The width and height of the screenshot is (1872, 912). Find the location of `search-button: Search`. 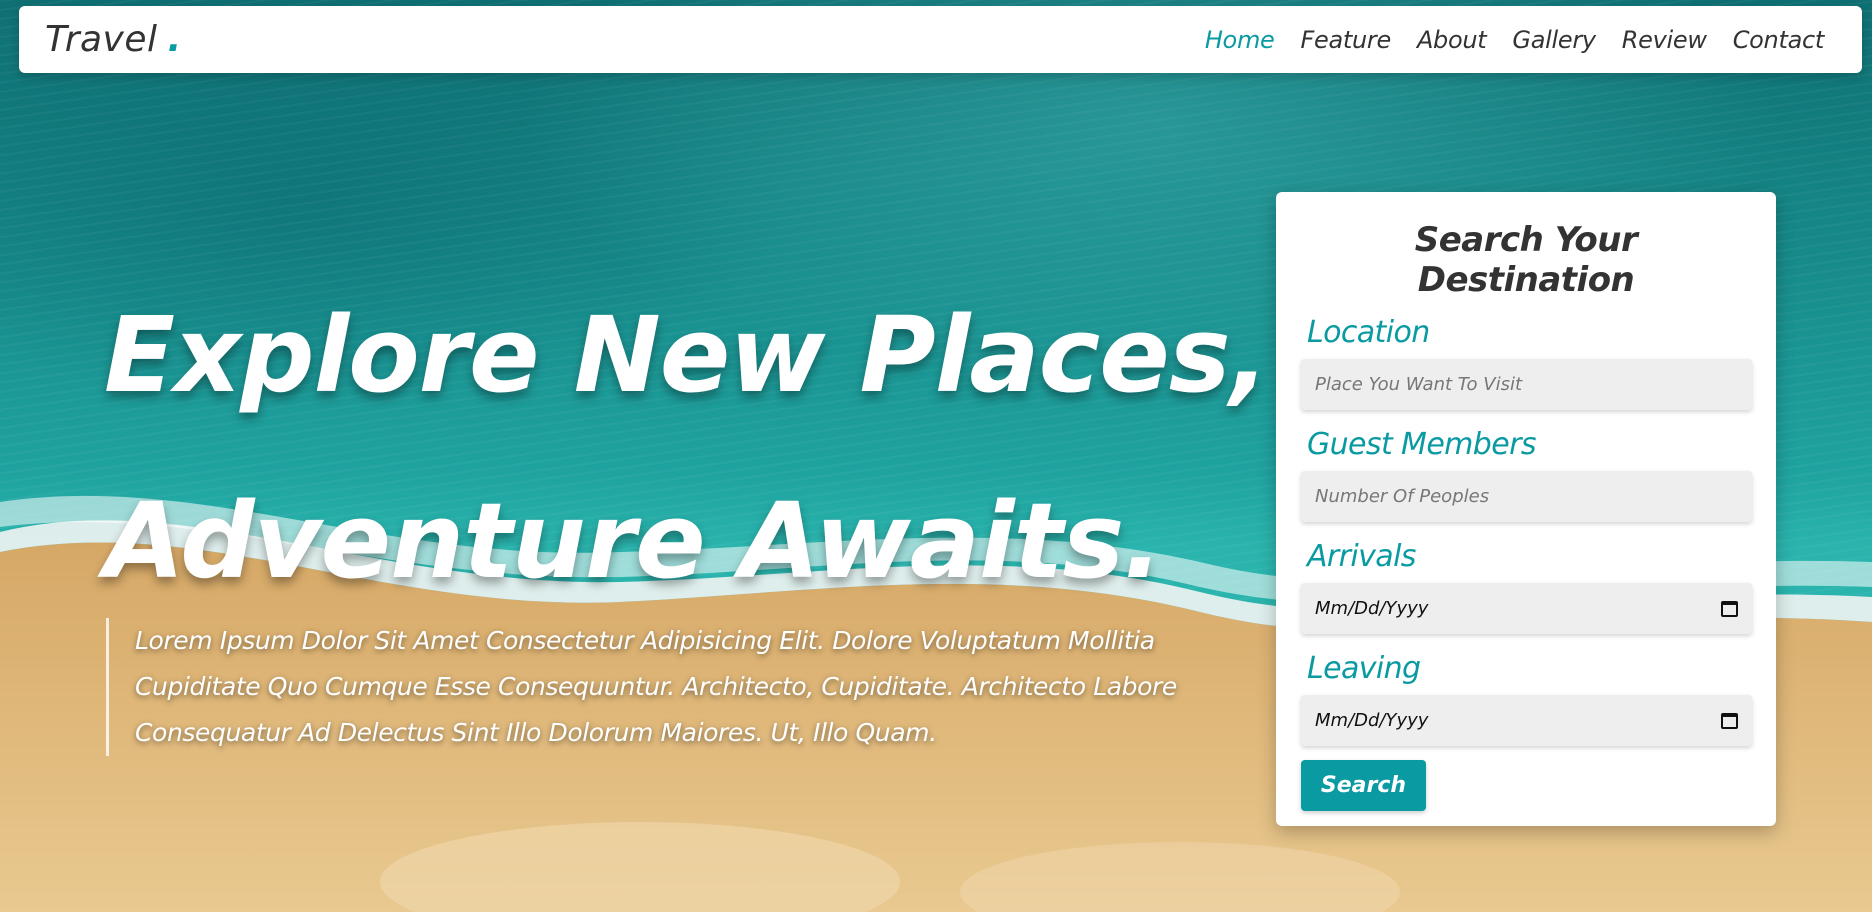

search-button: Search is located at coordinates (1363, 785).